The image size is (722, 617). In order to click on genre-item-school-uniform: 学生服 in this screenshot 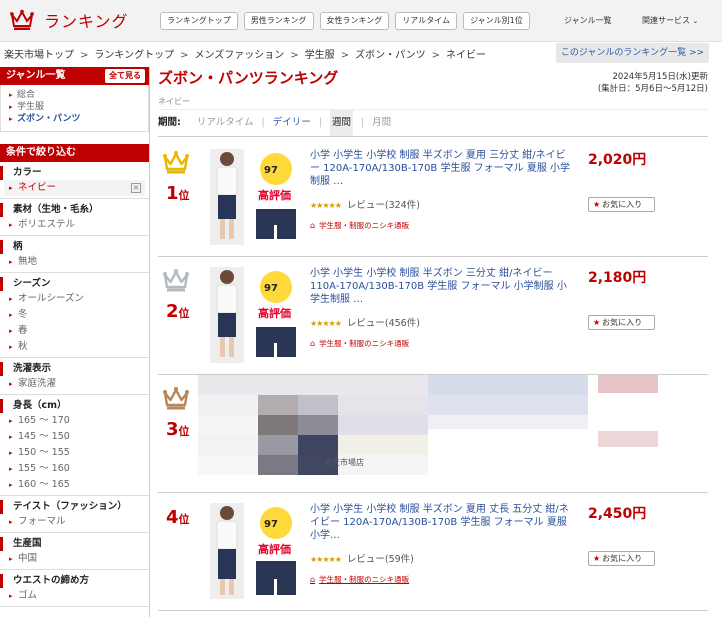, I will do `click(74, 107)`.